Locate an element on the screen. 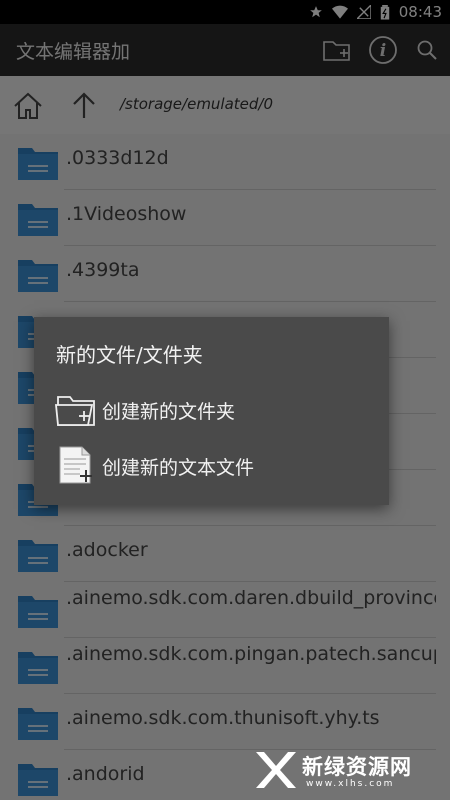  new-text-file-icon is located at coordinates (75, 465).